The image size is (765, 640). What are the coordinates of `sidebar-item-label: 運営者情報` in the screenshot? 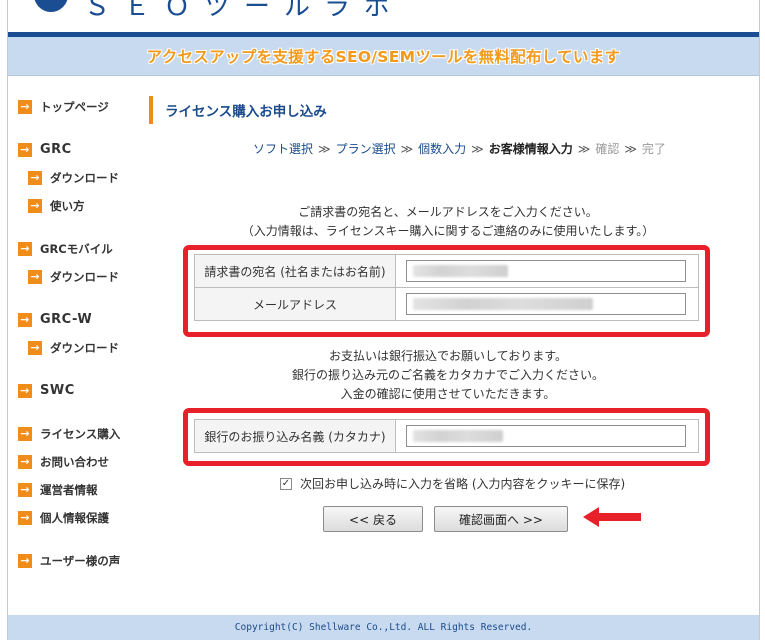 It's located at (69, 490).